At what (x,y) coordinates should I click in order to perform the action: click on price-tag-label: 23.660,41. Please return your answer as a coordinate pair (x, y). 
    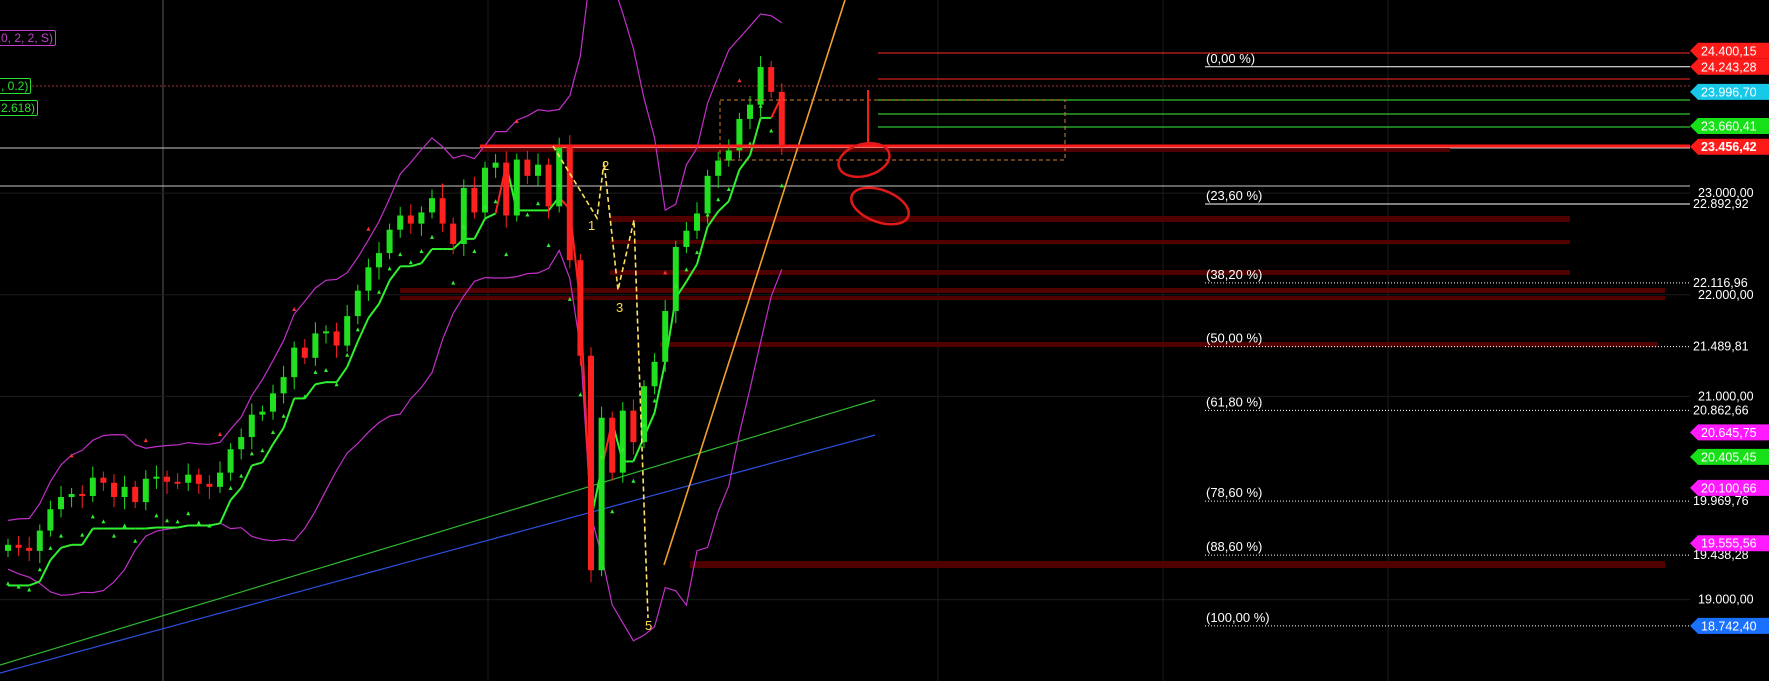
    Looking at the image, I should click on (1729, 126).